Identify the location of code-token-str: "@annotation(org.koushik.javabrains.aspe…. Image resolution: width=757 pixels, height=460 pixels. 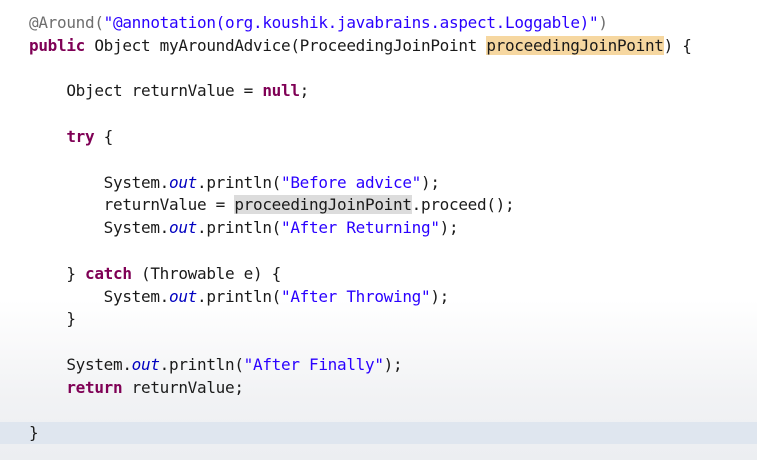
(351, 22).